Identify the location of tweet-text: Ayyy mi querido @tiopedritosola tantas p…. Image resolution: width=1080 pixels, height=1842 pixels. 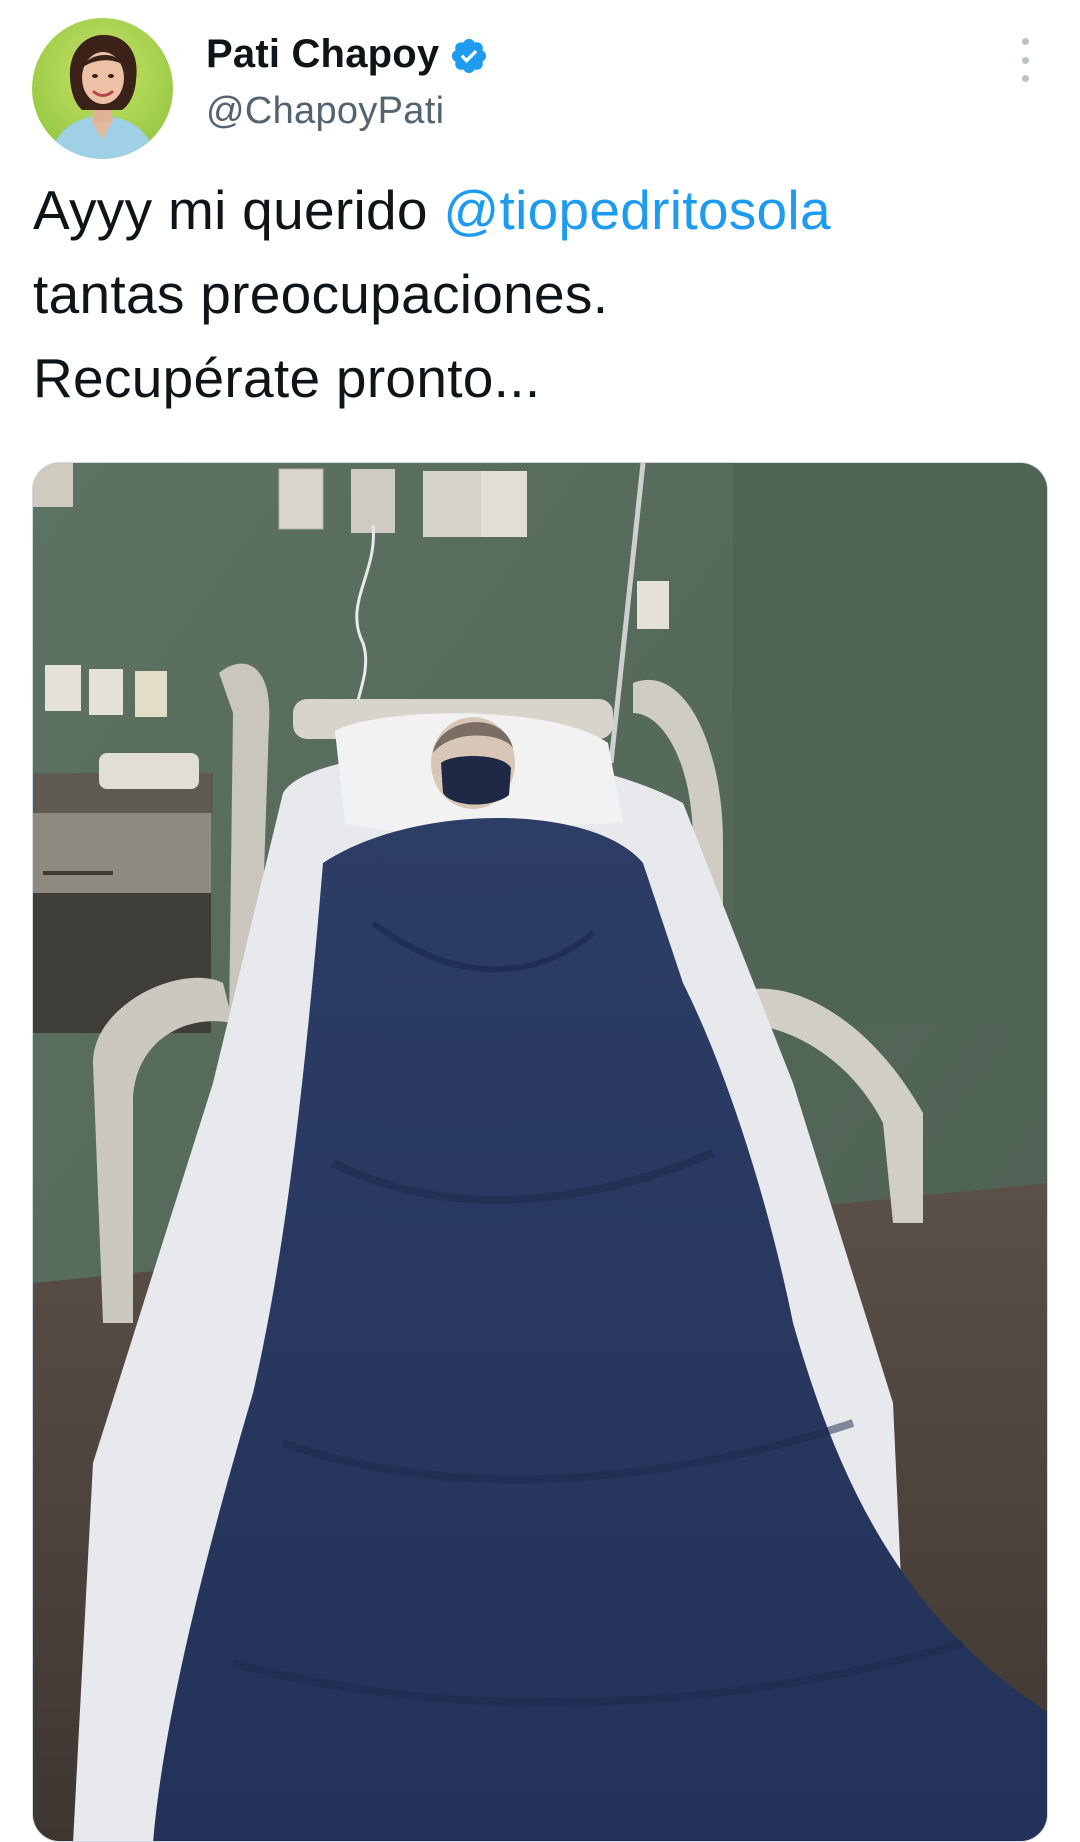
(538, 294).